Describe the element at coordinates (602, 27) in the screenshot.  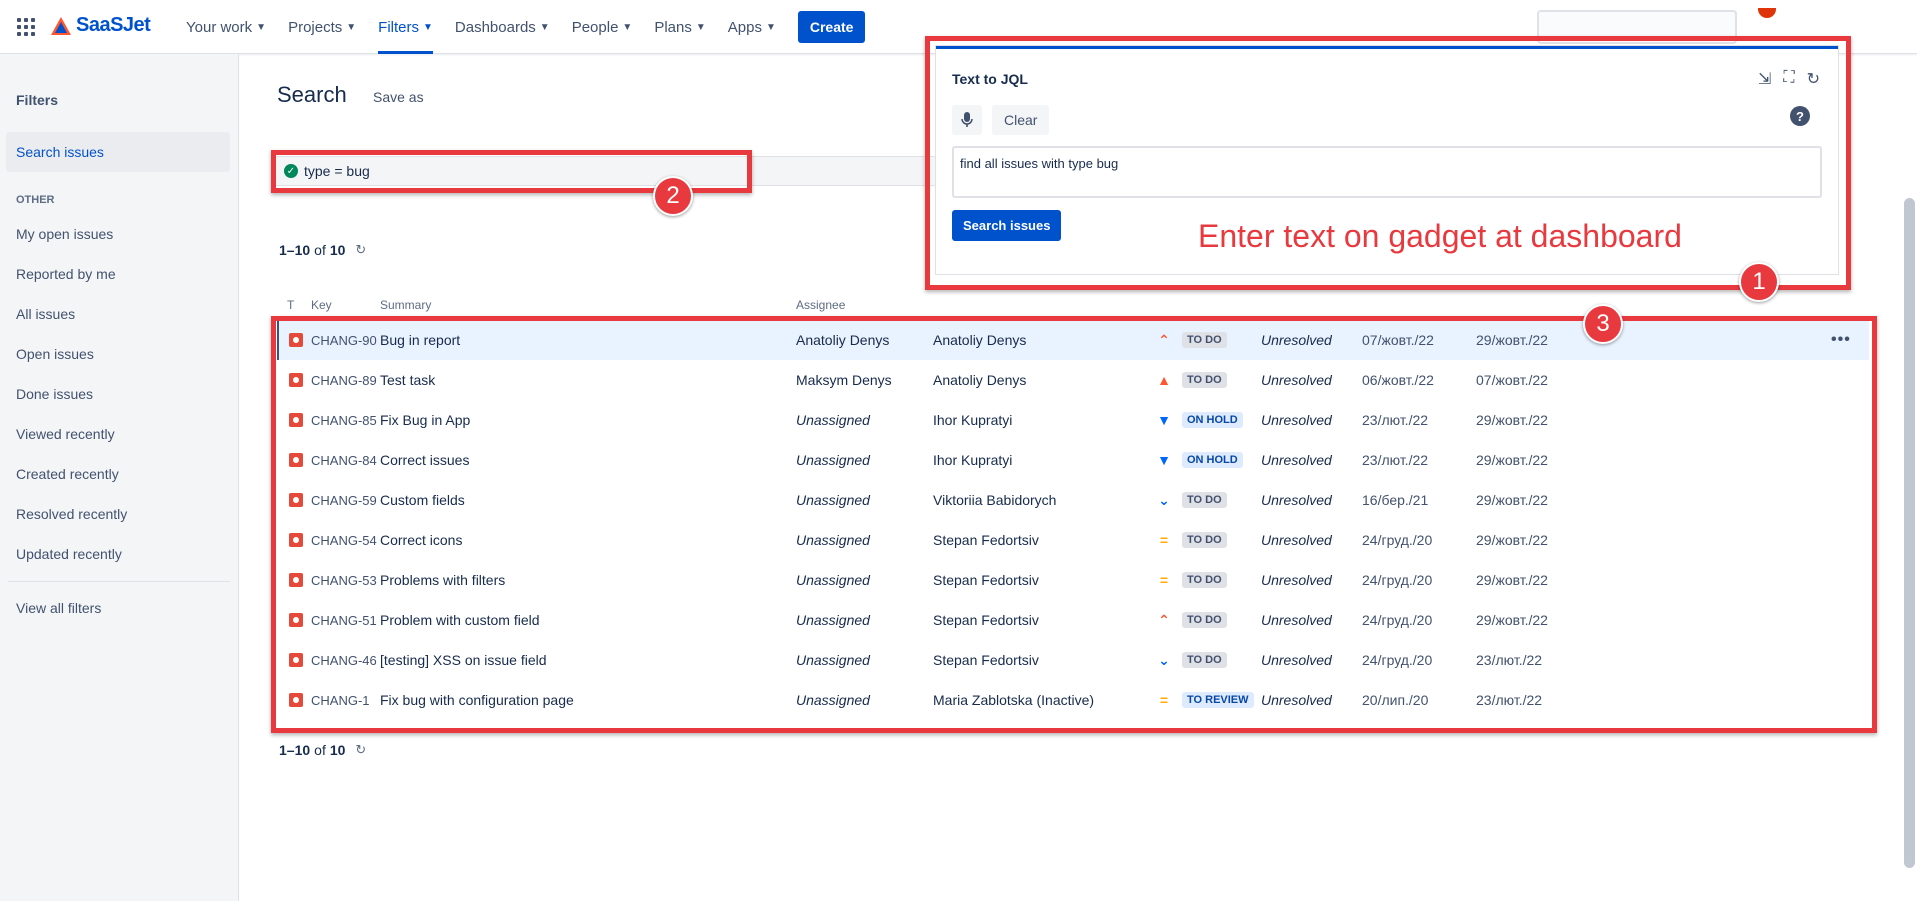
I see `nav-people: People ▼` at that location.